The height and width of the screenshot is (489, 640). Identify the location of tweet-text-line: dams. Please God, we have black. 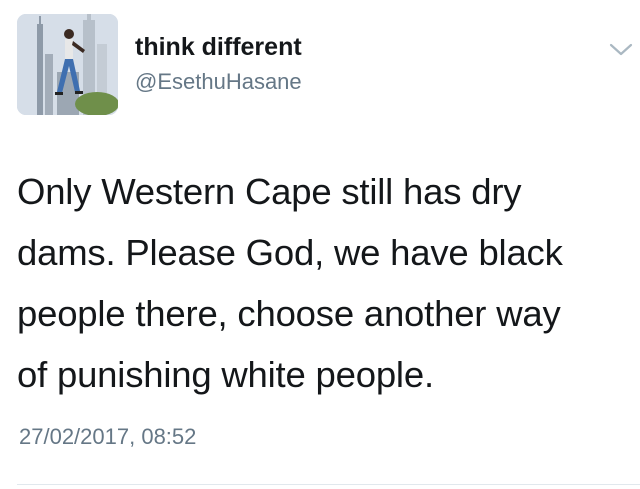
(290, 252).